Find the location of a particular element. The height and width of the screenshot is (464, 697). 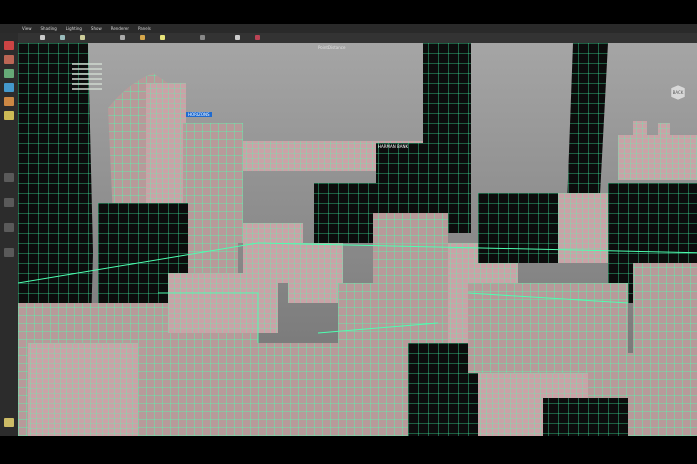

menu-renderer: Renderer is located at coordinates (120, 28).